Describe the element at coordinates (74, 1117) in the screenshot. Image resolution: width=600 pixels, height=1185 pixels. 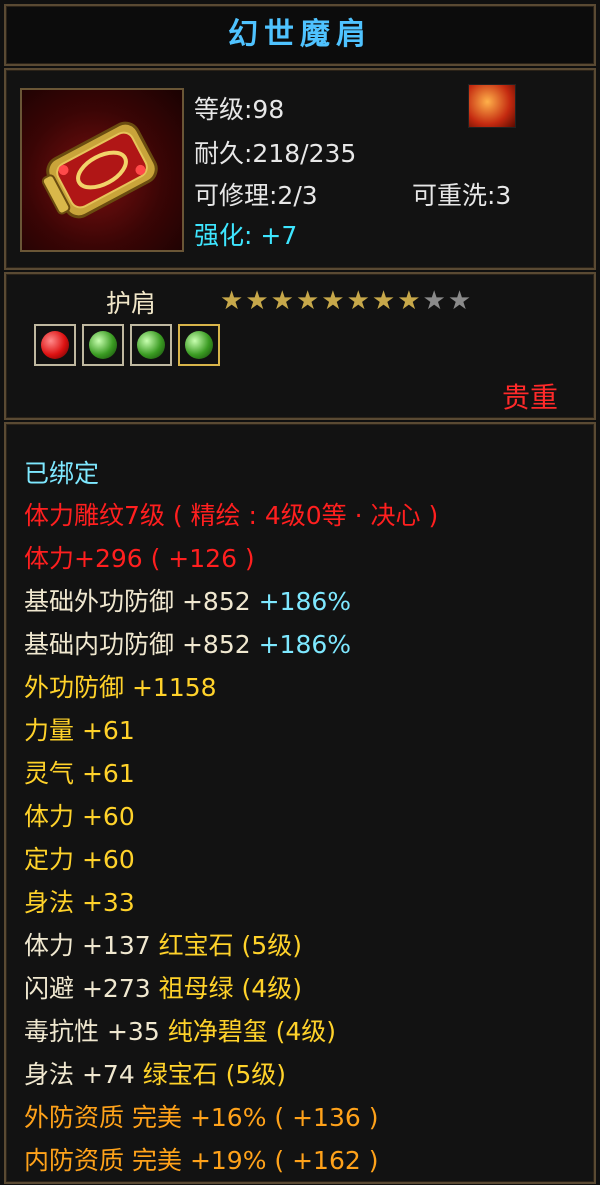
I see `aptitude-label: 外防资质` at that location.